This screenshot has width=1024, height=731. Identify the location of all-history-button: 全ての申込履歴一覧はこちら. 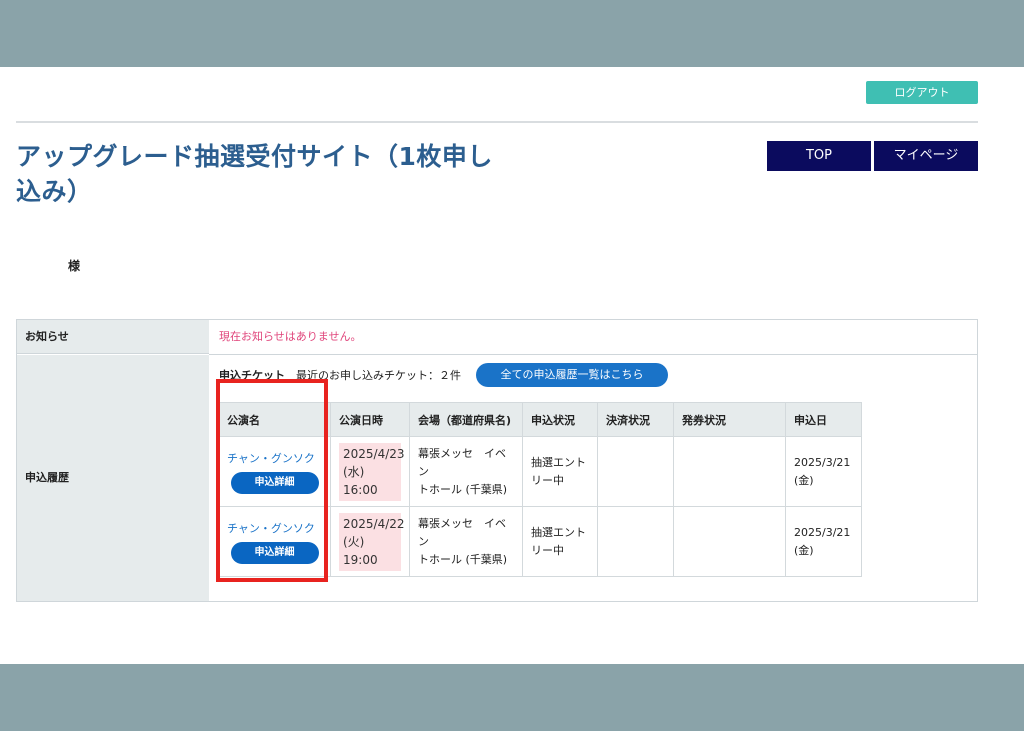
(572, 375).